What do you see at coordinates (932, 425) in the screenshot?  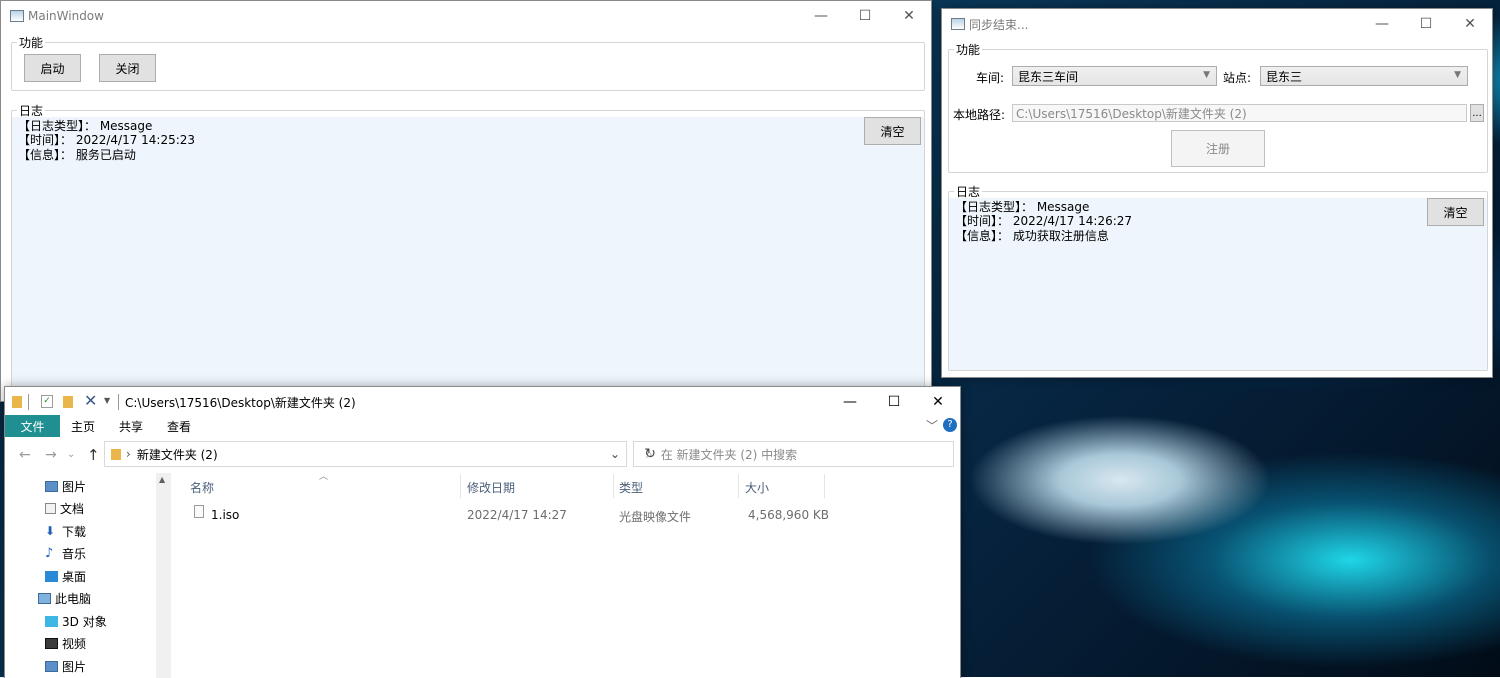 I see `ribbon-expand-icon: ﹀` at bounding box center [932, 425].